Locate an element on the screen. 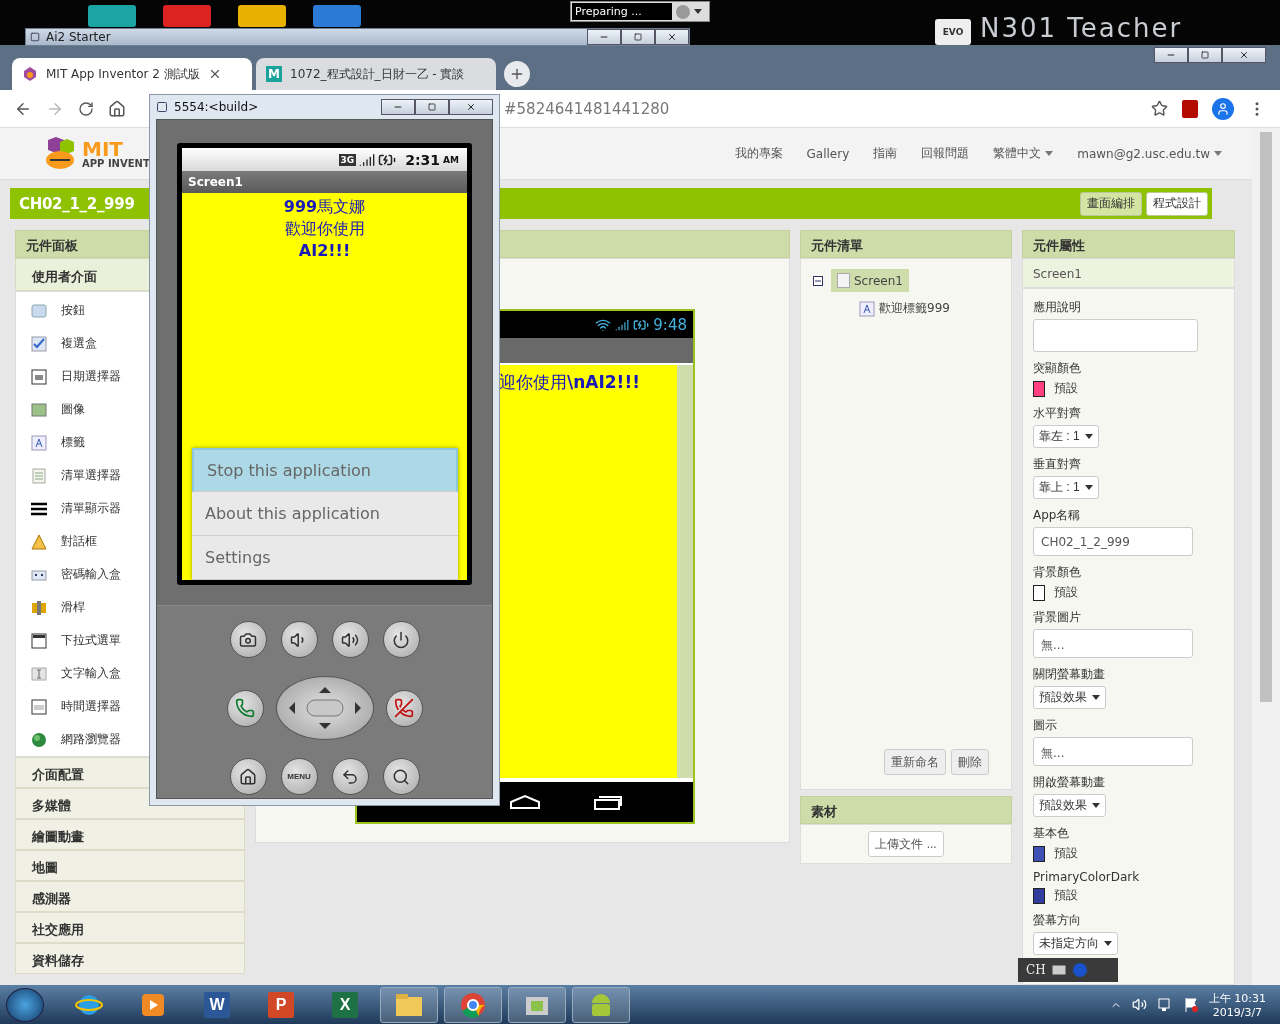 The image size is (1280, 1024). palette-item: 密碼輸入盒 is located at coordinates (91, 574).